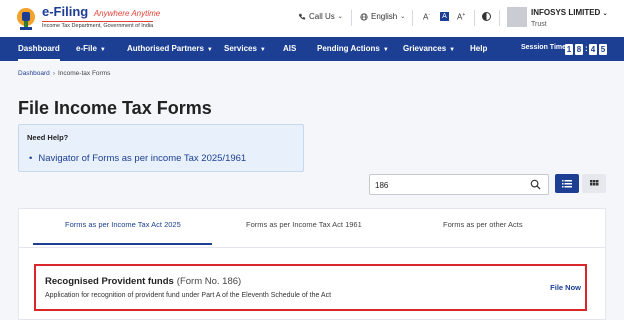 Image resolution: width=624 pixels, height=320 pixels. I want to click on brand-tagline: Anywhere Anytime, so click(127, 13).